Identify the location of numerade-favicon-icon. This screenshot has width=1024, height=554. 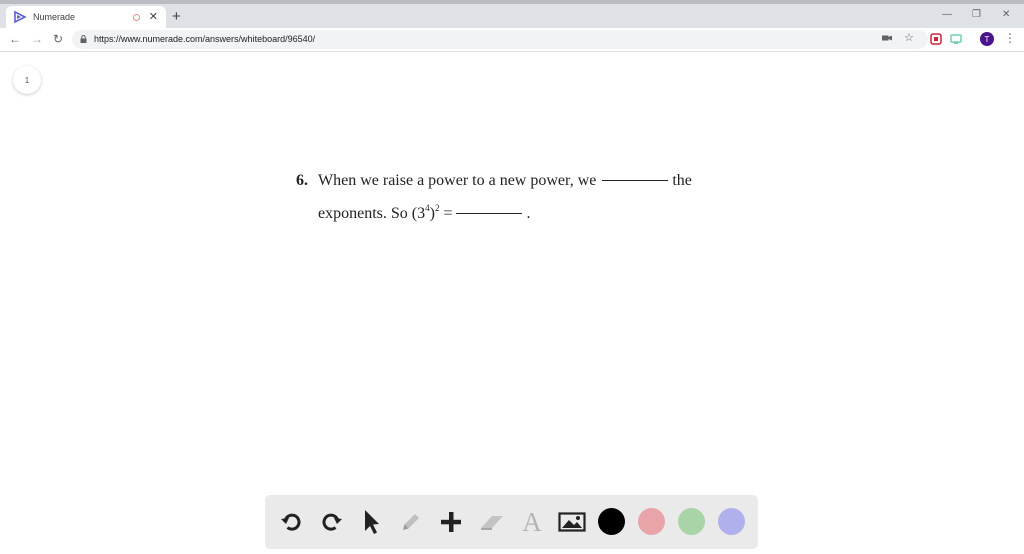
(20, 17).